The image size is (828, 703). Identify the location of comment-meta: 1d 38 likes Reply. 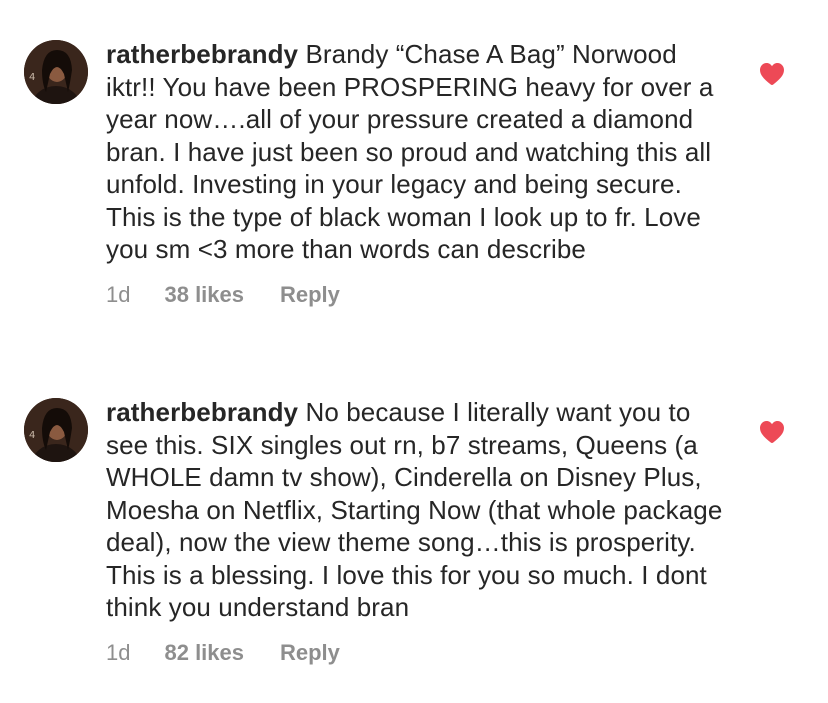
(416, 295).